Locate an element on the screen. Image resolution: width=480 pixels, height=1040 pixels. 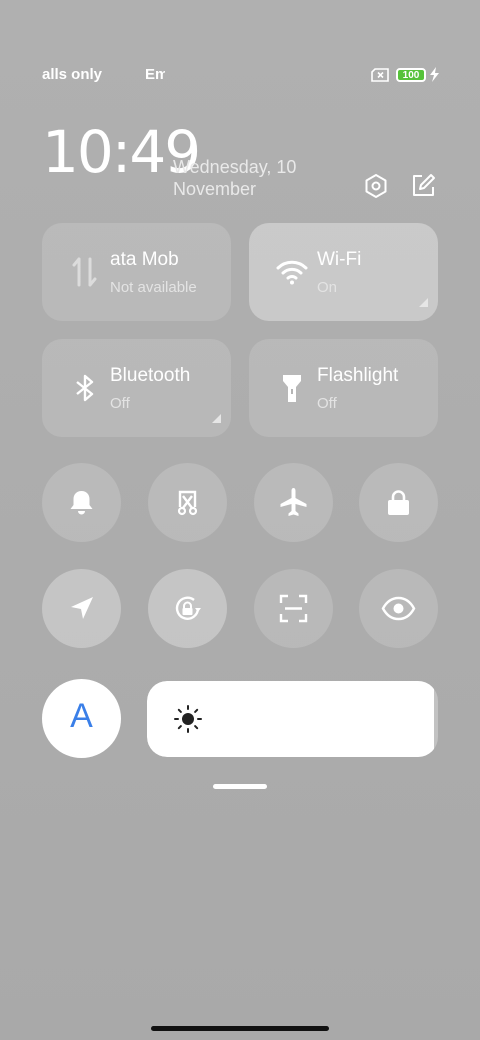
mobile-data-label: ata Mob is located at coordinates (144, 259).